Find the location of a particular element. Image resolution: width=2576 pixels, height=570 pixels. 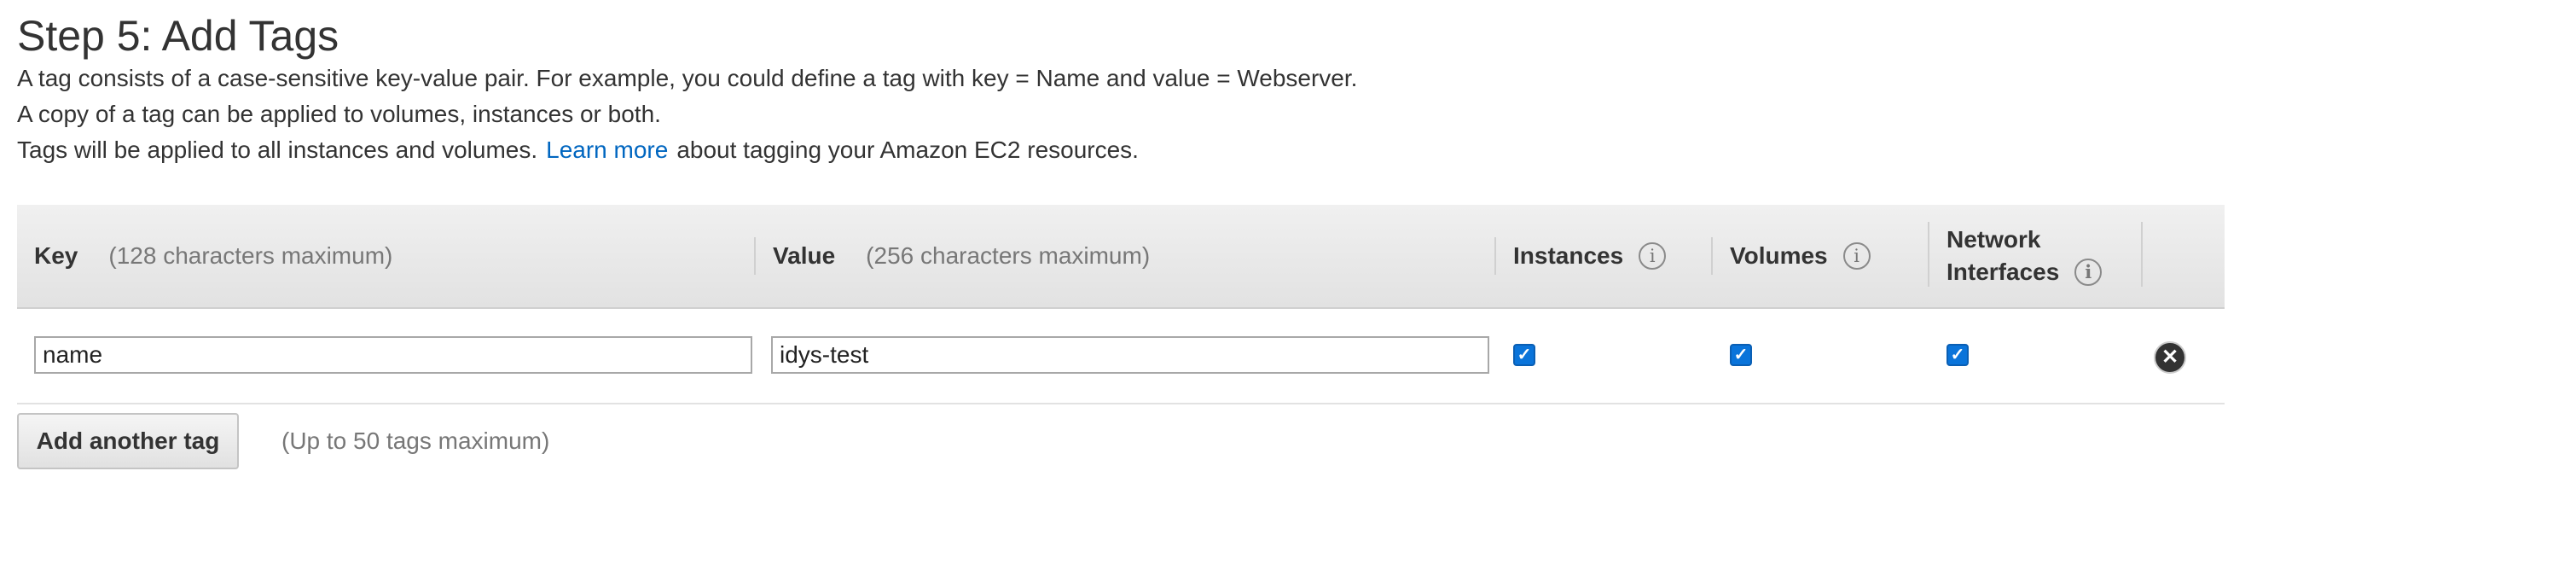

instances-checkbox: ✓ is located at coordinates (1524, 355).